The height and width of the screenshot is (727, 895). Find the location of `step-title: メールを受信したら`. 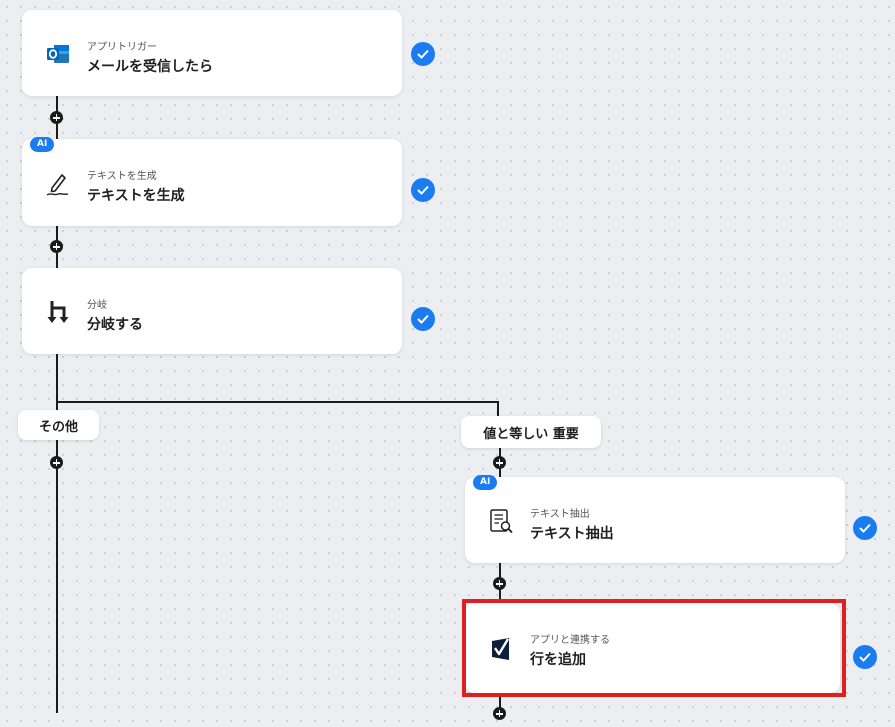

step-title: メールを受信したら is located at coordinates (150, 67).